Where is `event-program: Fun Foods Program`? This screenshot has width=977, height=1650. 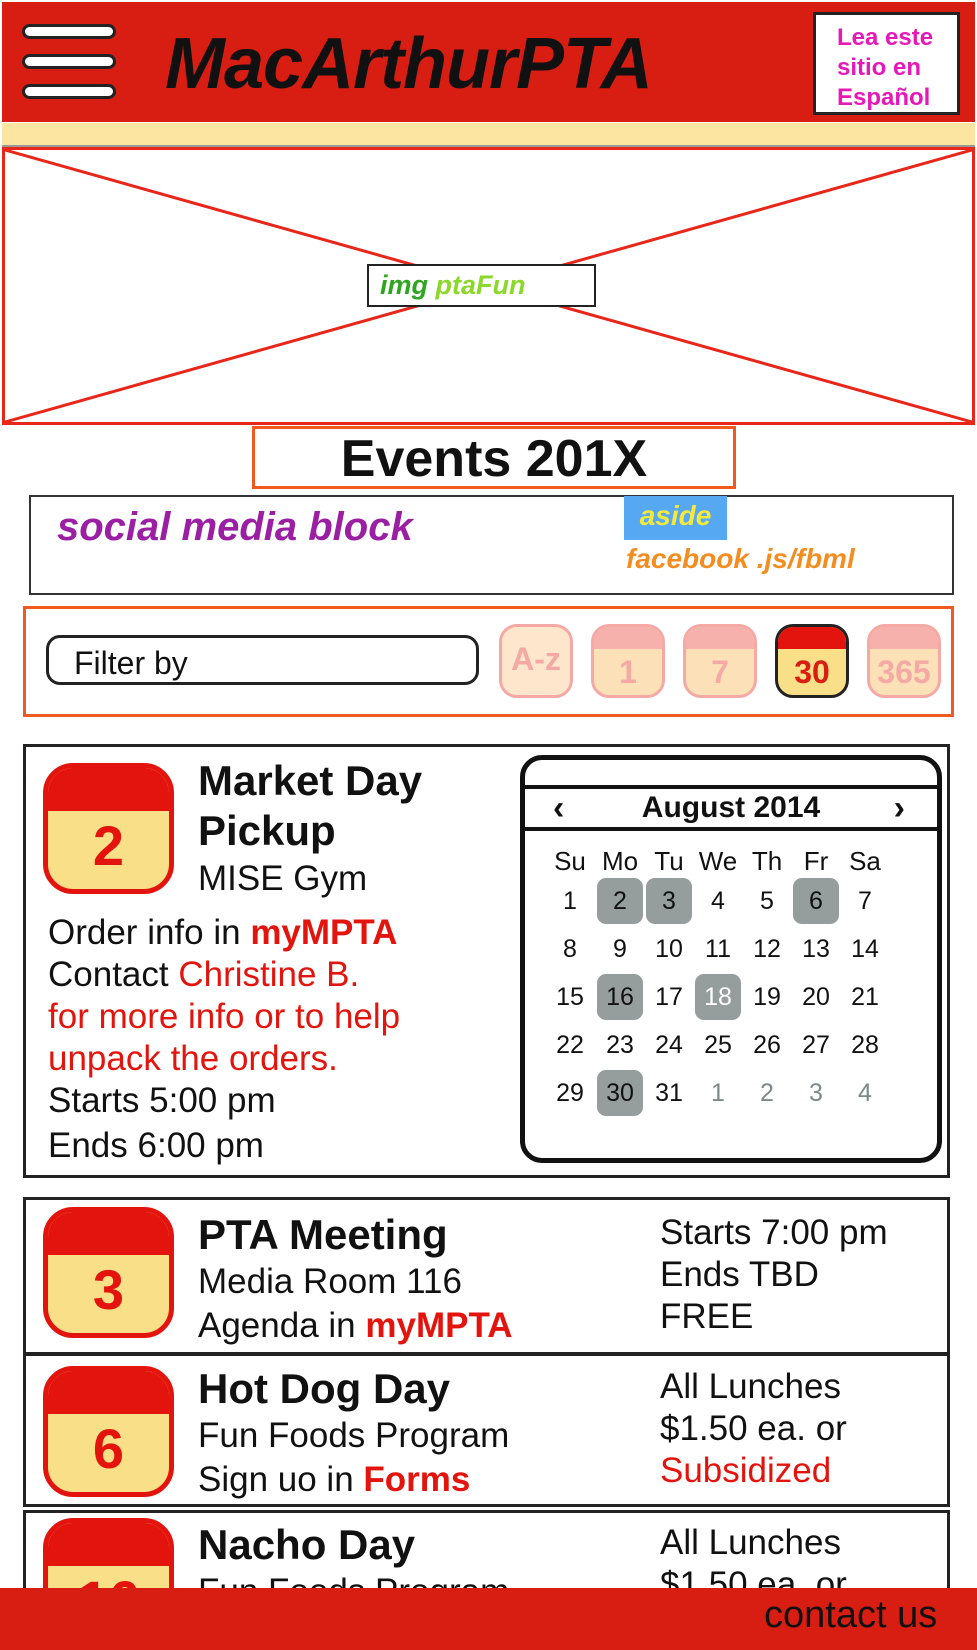 event-program: Fun Foods Program is located at coordinates (354, 1435).